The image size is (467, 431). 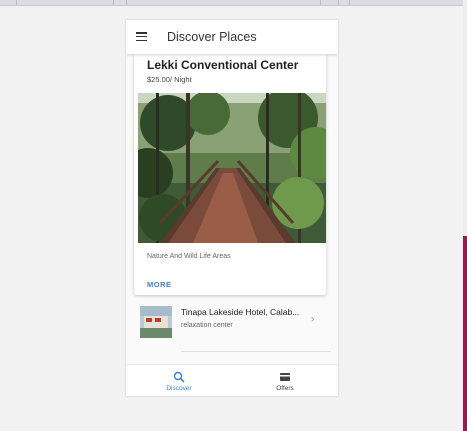 I want to click on place-price: $25.00/ Night, so click(x=169, y=79).